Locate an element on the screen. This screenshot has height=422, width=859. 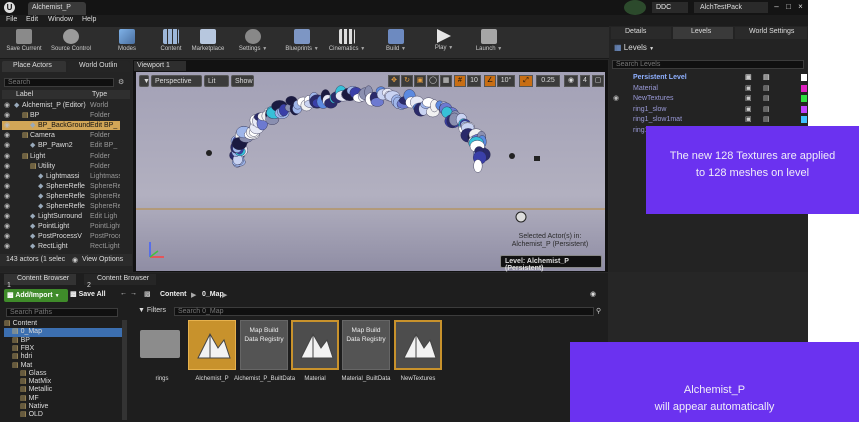
lock-icon: ◉ is located at coordinates (593, 294).